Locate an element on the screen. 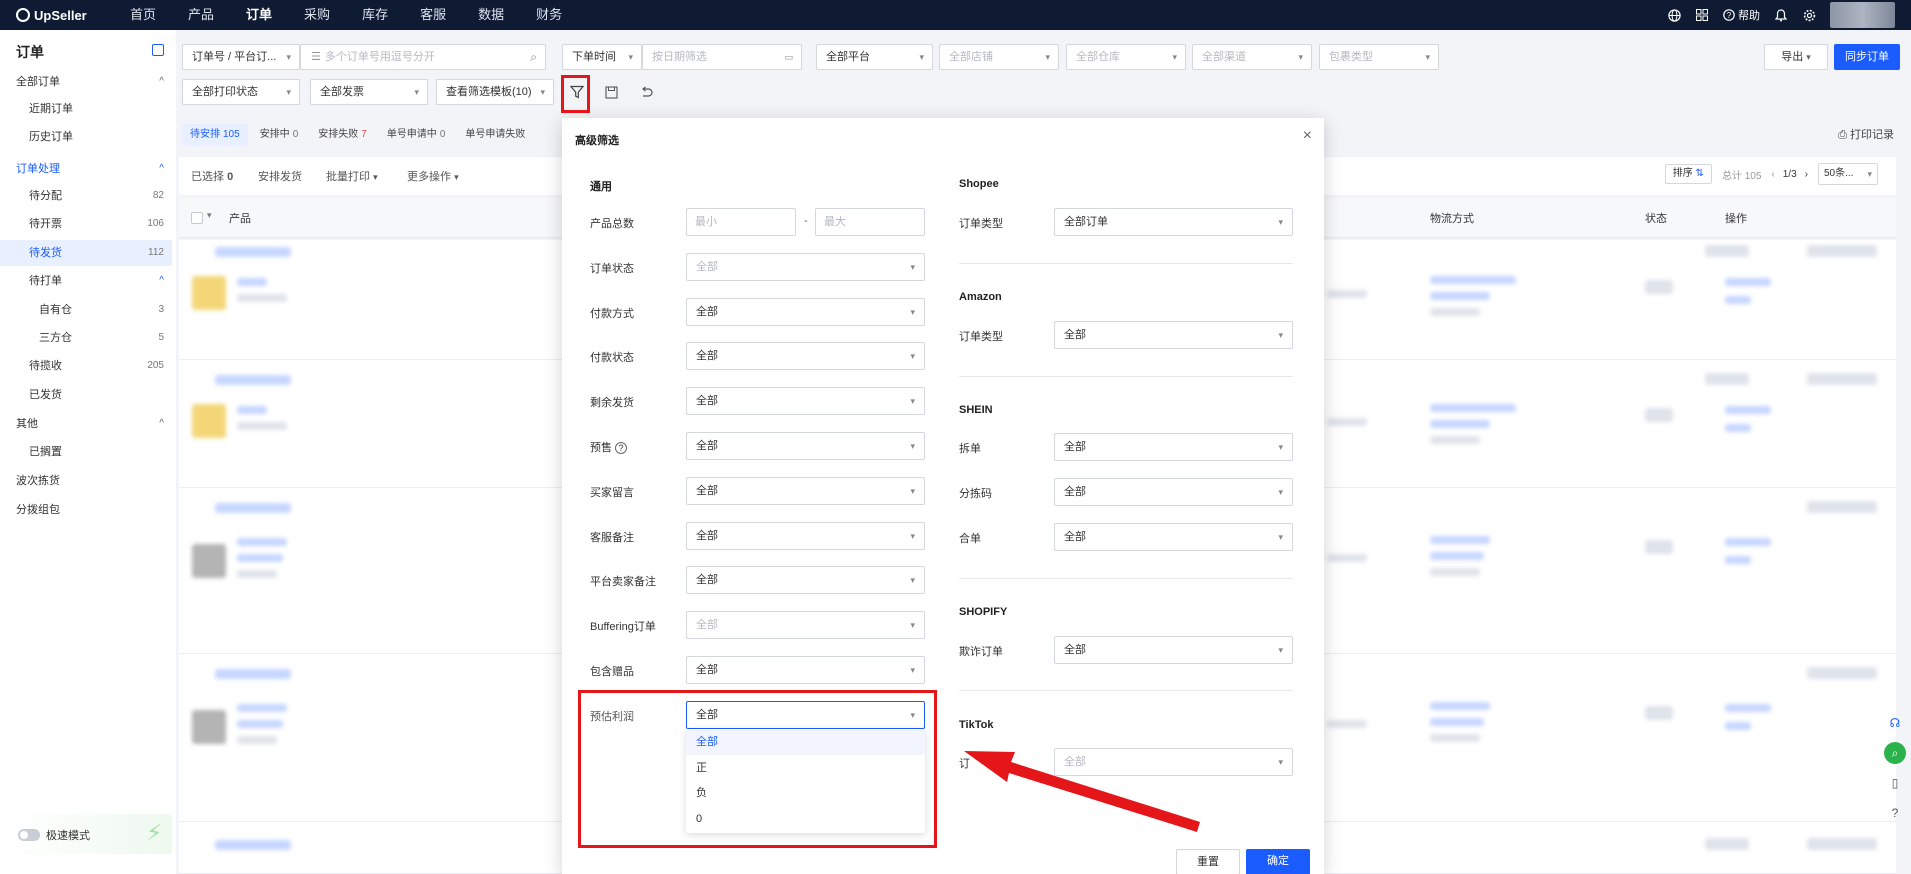 This screenshot has height=874, width=1911. fast-mode-toggle is located at coordinates (29, 835).